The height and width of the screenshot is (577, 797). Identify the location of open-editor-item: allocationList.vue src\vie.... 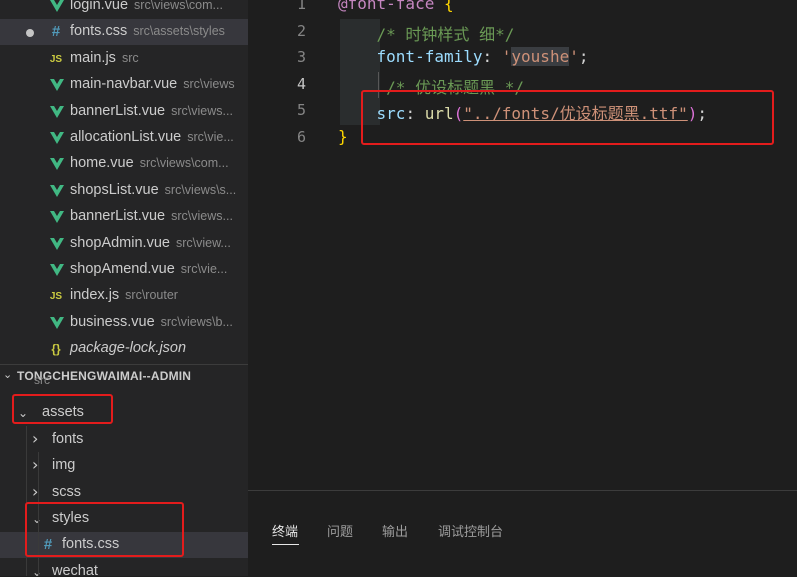
(124, 138).